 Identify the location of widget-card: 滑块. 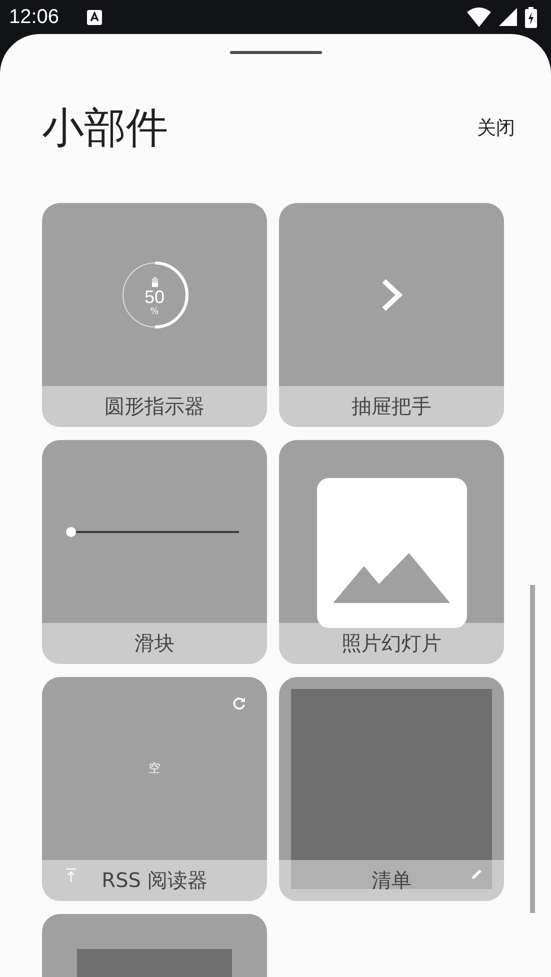
(154, 552).